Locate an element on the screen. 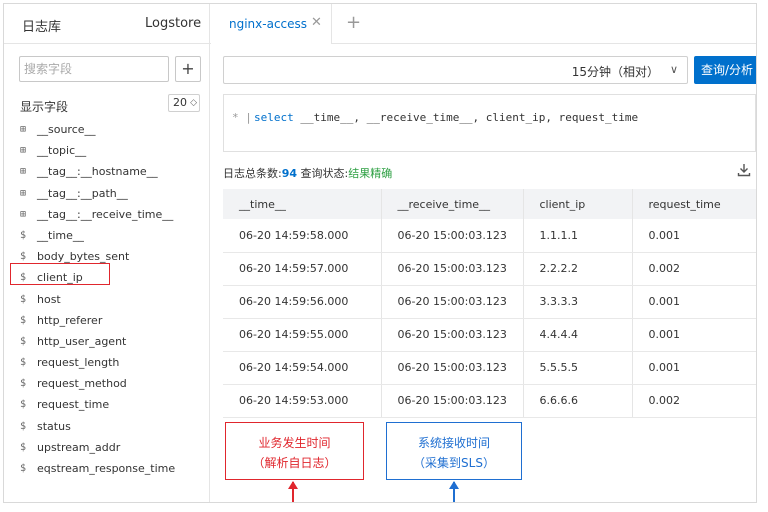  result-status: 日志总条数:94 查询状态:结果精确 is located at coordinates (307, 173).